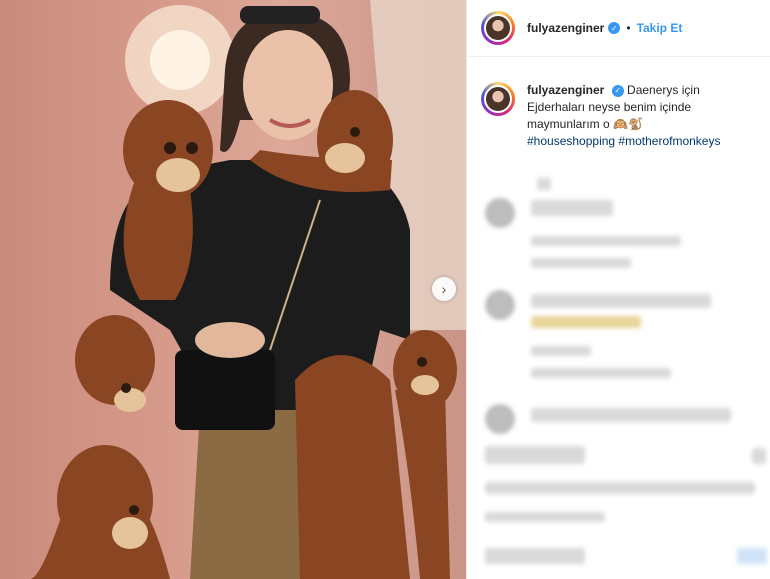 The width and height of the screenshot is (770, 579). Describe the element at coordinates (609, 107) in the screenshot. I see `caption-line-2: Ejderhaları neyse benim içinde` at that location.